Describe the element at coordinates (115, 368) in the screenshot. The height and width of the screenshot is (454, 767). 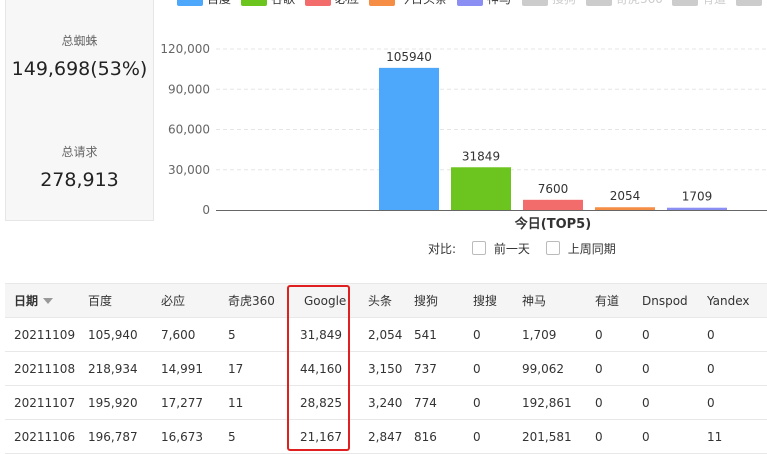
I see `table-cell: 218,934` at that location.